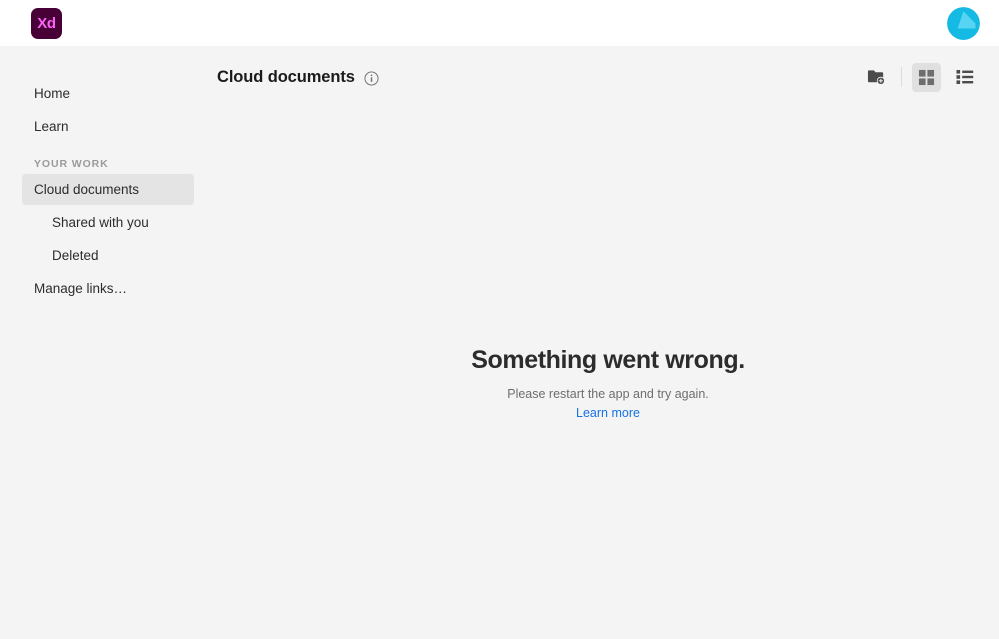  What do you see at coordinates (499, 23) in the screenshot?
I see `top-bar: Xd` at bounding box center [499, 23].